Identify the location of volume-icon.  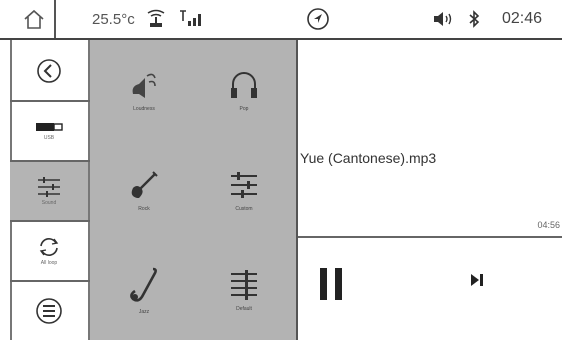
(443, 19).